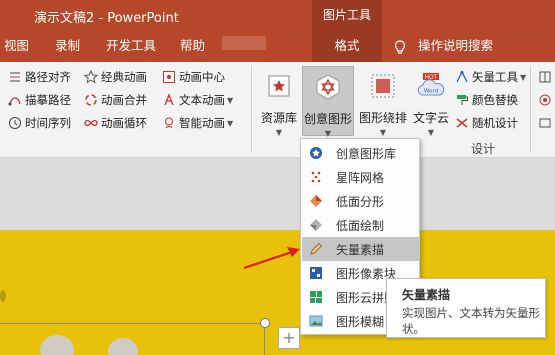 This screenshot has width=555, height=355. I want to click on lightbulb-icon, so click(400, 47).